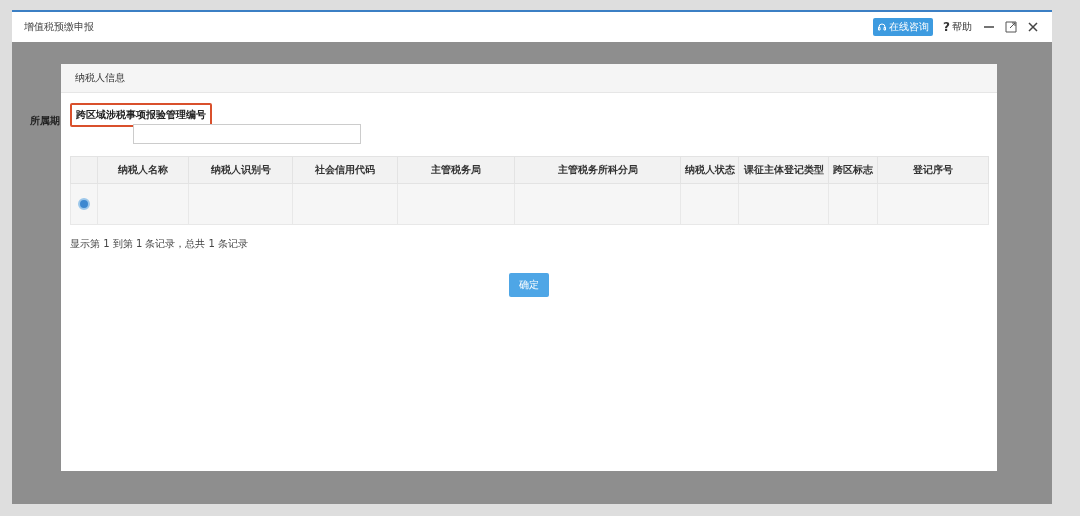 This screenshot has width=1080, height=516. What do you see at coordinates (903, 27) in the screenshot?
I see `consult-button: 在线咨询` at bounding box center [903, 27].